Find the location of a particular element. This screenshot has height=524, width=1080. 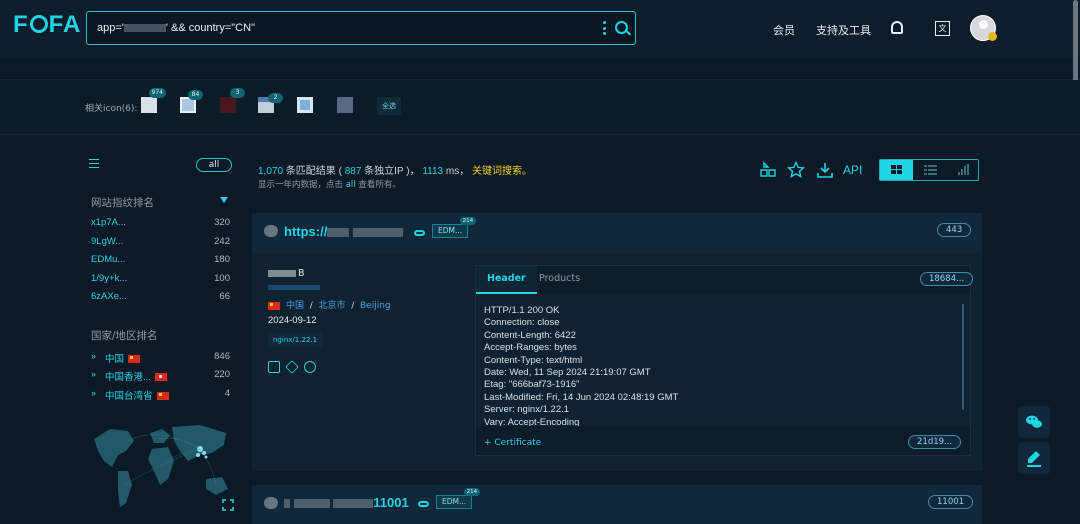

fingerprint-row: 6zAXe... 66 is located at coordinates (160, 298).